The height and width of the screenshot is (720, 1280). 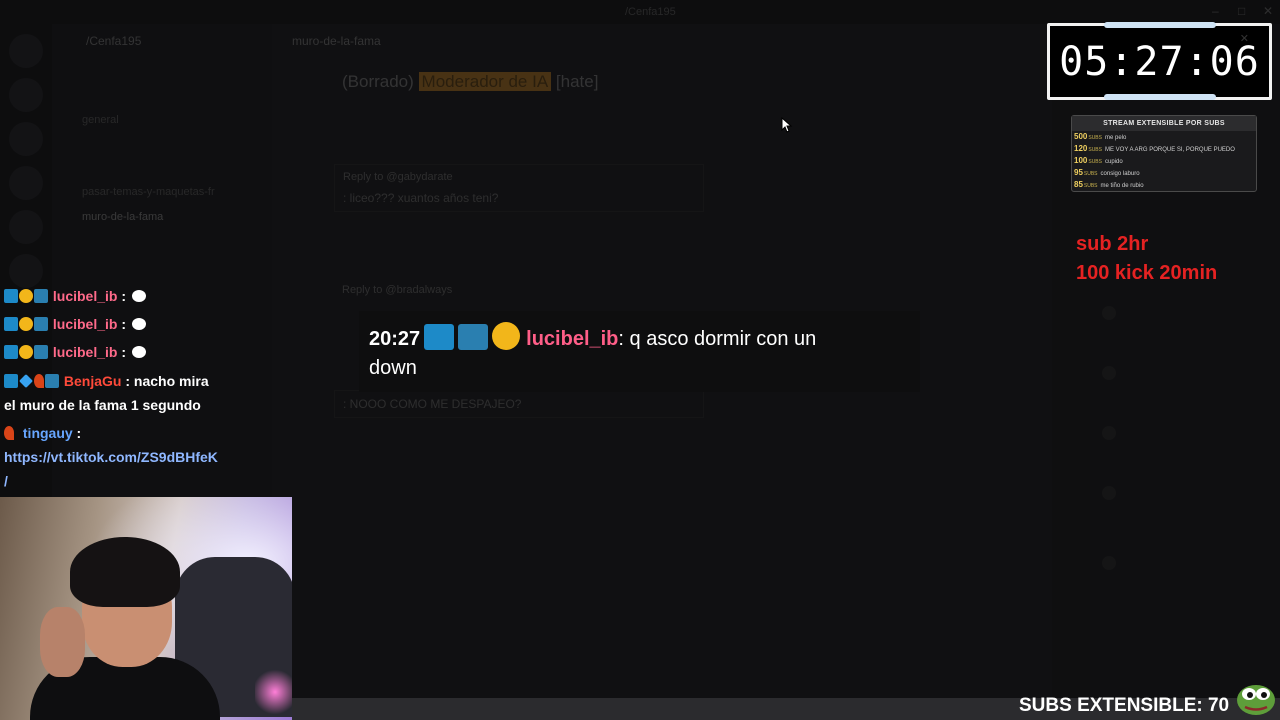 I want to click on sub-goal-item: 85SUBS me tiño de rubio, so click(x=1109, y=184).